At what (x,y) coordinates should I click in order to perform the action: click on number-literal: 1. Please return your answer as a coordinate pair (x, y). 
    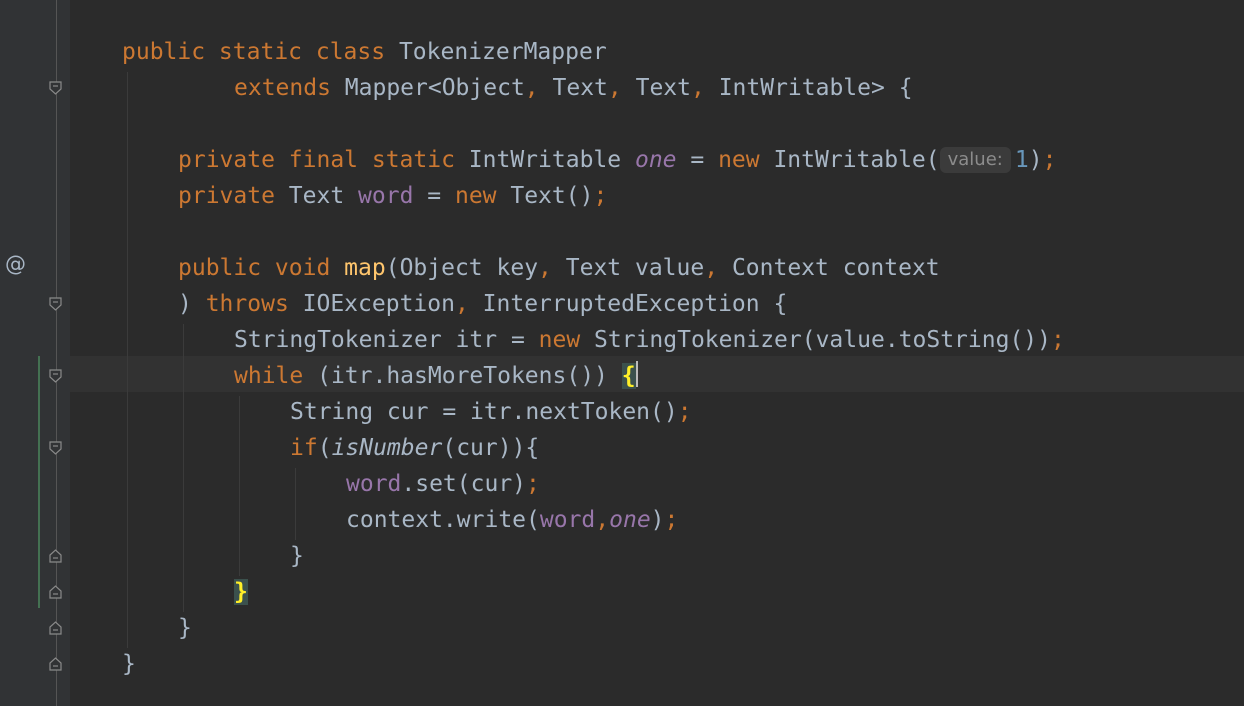
    Looking at the image, I should click on (1021, 160).